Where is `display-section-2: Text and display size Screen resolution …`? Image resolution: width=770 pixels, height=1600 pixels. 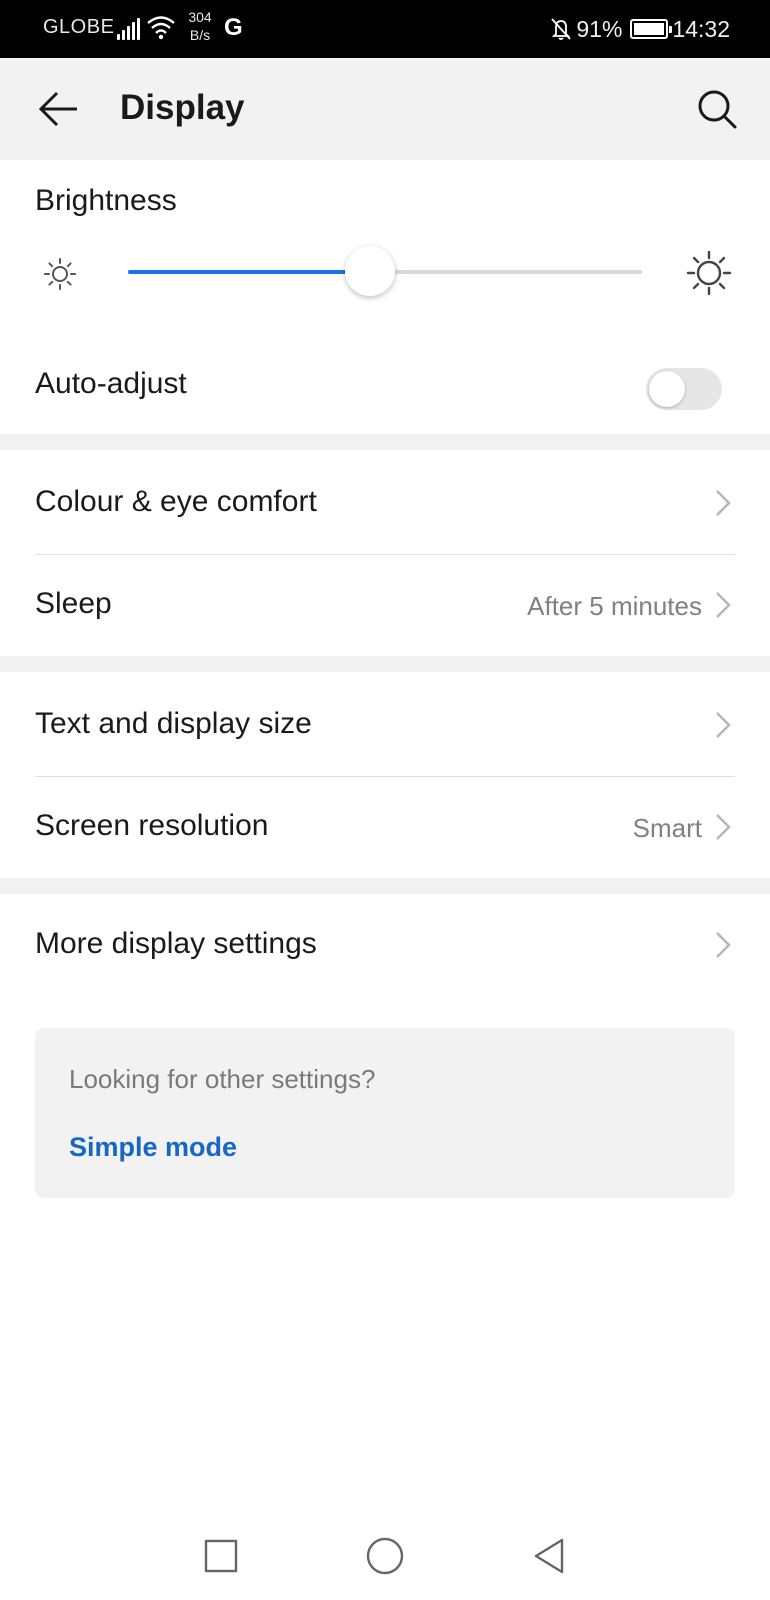 display-section-2: Text and display size Screen resolution … is located at coordinates (385, 775).